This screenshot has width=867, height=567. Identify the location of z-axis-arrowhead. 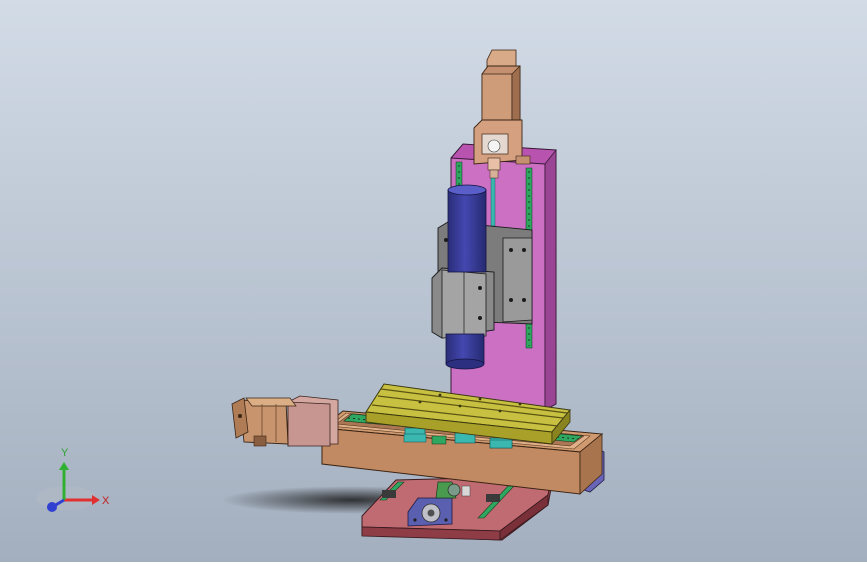
(52, 507).